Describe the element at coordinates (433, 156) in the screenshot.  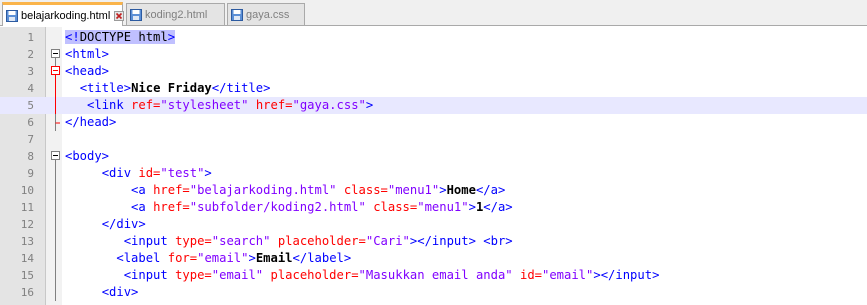
I see `code-line: 8 <body>` at that location.